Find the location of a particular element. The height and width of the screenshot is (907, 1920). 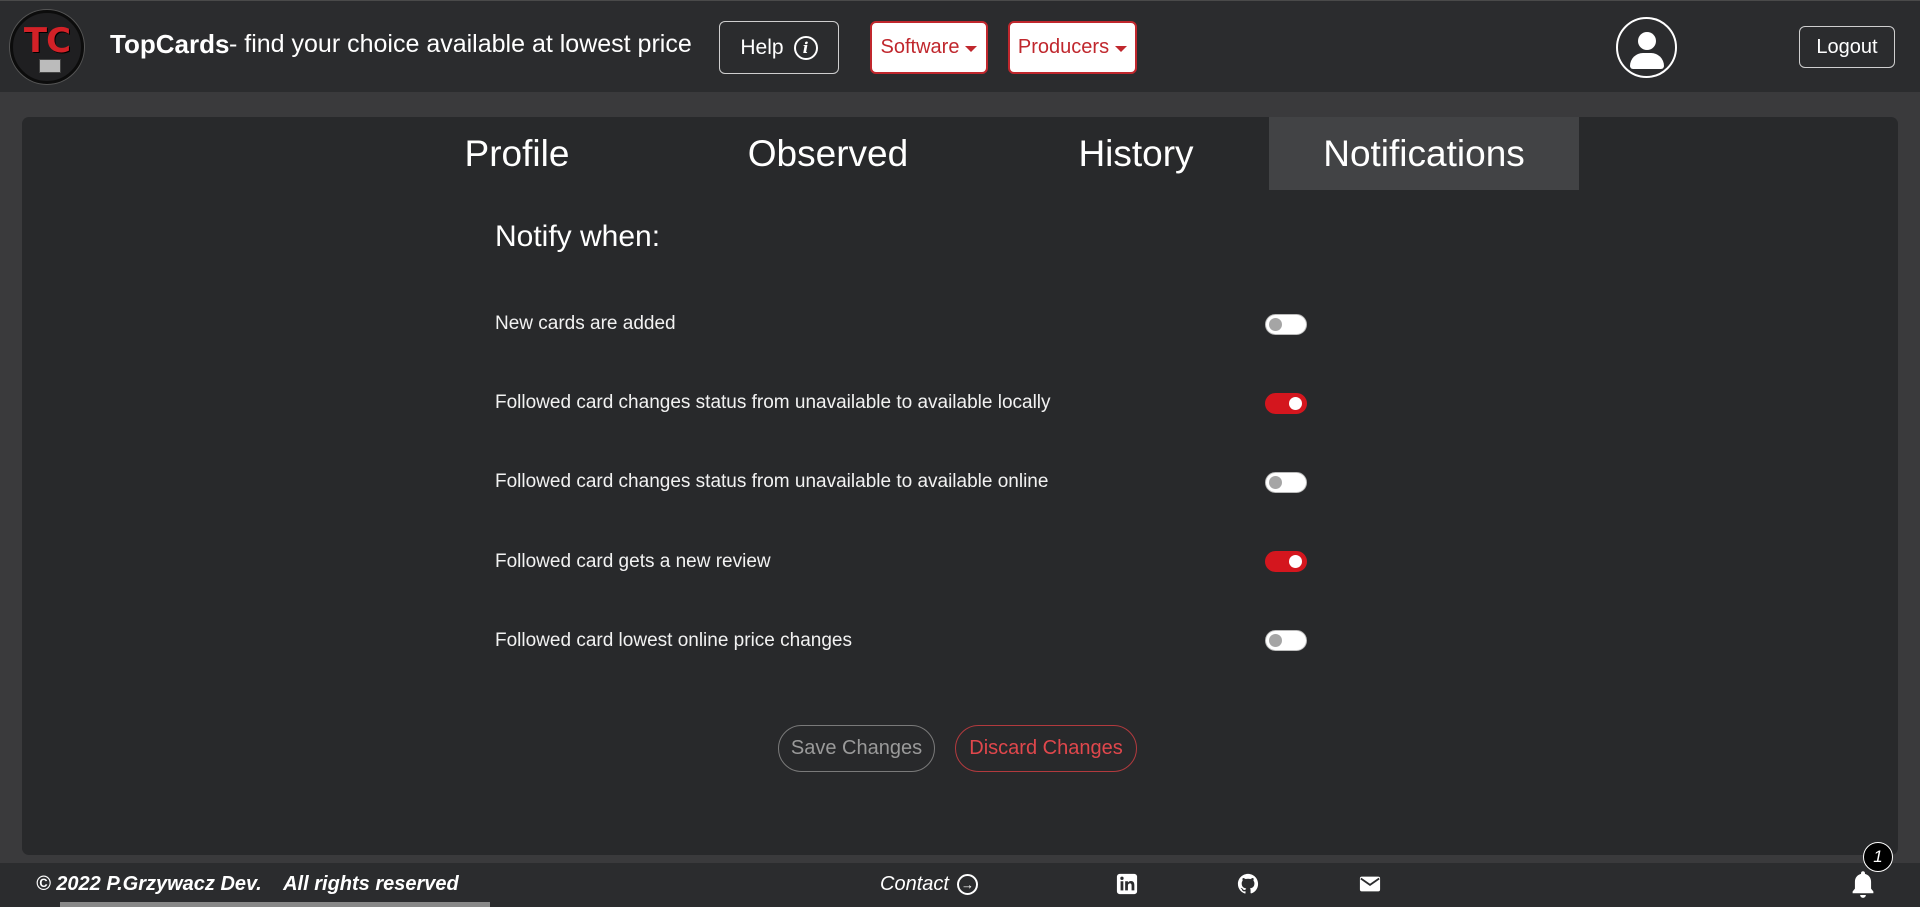

tab-history: History is located at coordinates (1136, 153).